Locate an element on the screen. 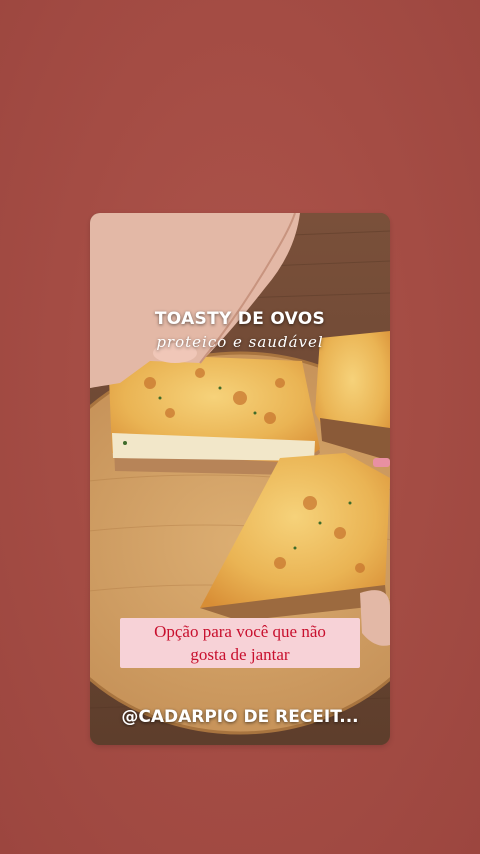  caption-line-2: gosta de jantar is located at coordinates (240, 654).